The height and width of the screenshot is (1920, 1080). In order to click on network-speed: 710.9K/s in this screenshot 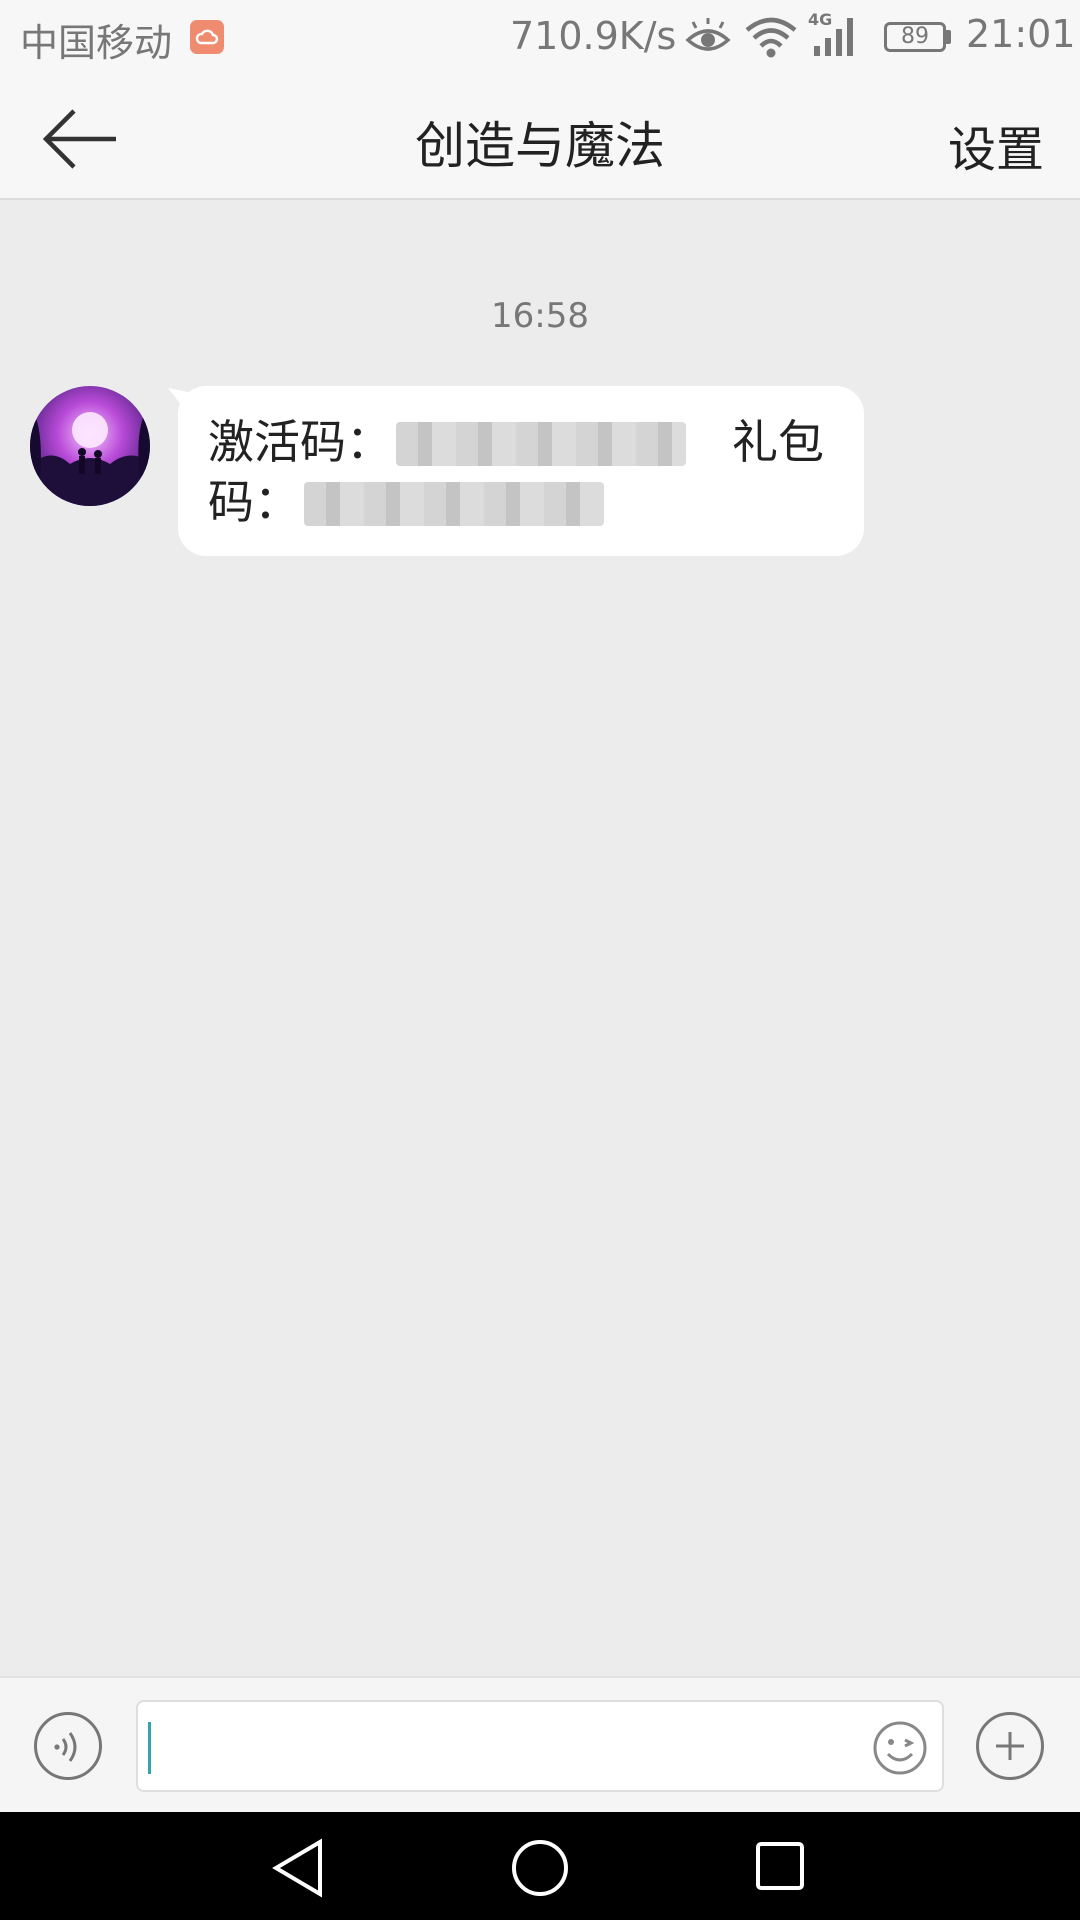, I will do `click(593, 36)`.